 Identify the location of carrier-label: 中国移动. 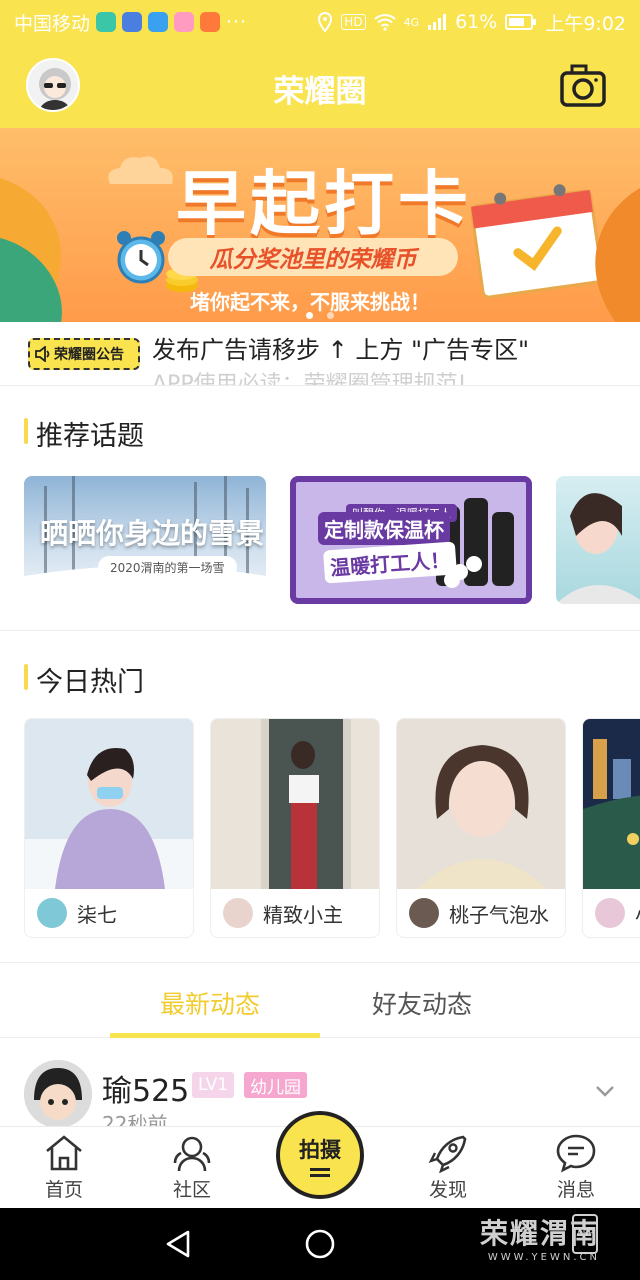
(52, 23).